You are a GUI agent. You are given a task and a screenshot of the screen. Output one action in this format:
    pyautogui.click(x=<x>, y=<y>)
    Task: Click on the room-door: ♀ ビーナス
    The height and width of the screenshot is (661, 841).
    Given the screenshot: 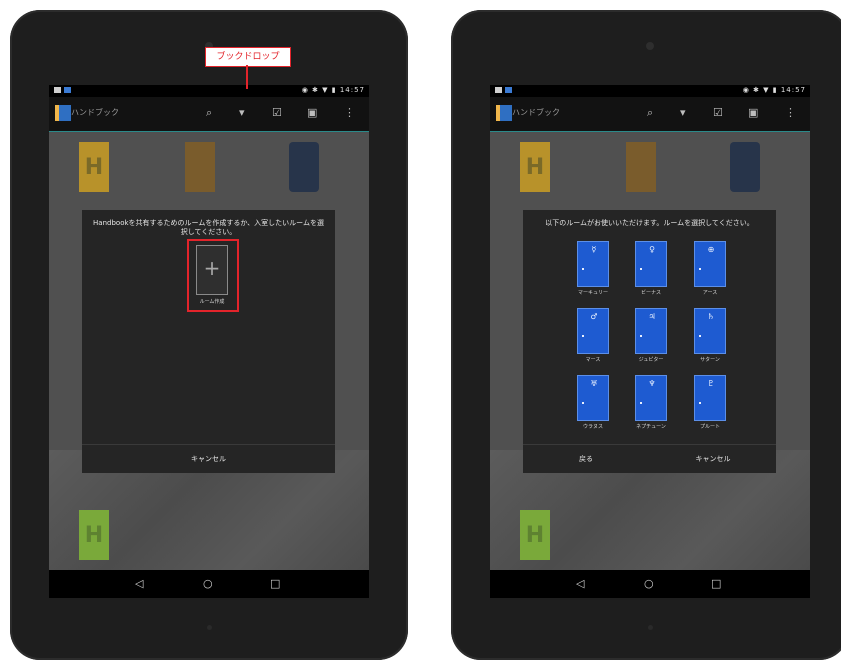 What is the action you would take?
    pyautogui.click(x=651, y=269)
    